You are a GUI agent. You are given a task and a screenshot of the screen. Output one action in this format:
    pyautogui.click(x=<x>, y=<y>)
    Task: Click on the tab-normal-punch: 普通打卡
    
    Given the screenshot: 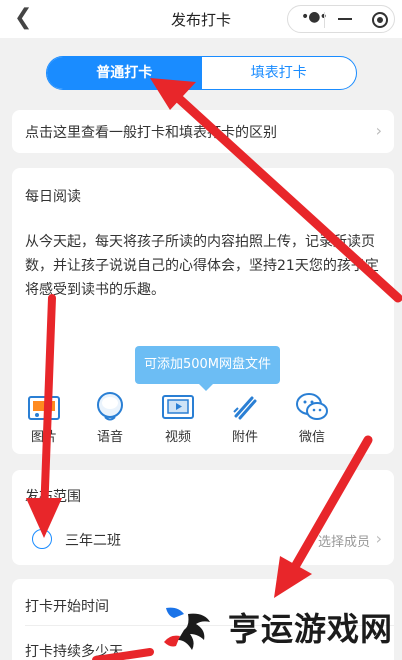 What is the action you would take?
    pyautogui.click(x=124, y=73)
    